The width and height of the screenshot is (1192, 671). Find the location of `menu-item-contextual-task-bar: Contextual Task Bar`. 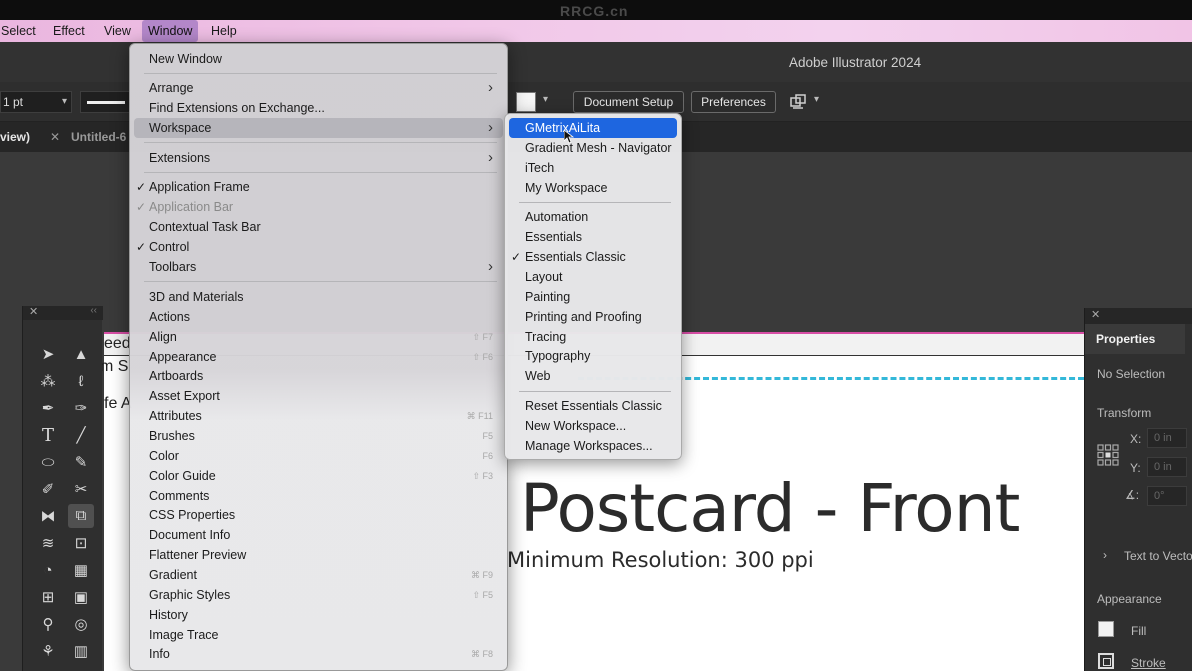

menu-item-contextual-task-bar: Contextual Task Bar is located at coordinates (318, 227).